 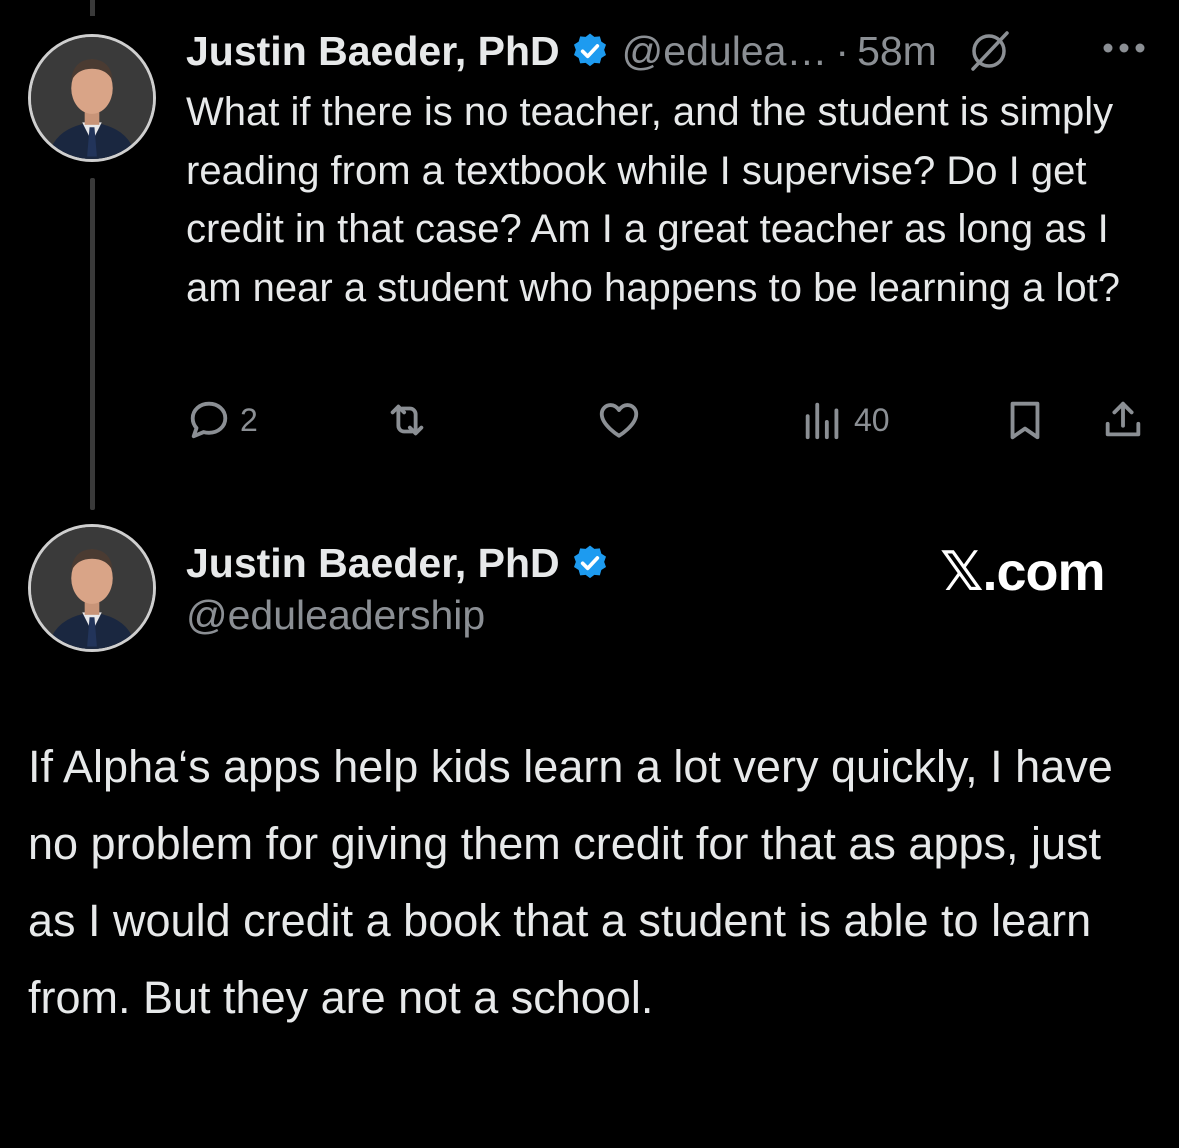 I want to click on views-icon, so click(x=822, y=421).